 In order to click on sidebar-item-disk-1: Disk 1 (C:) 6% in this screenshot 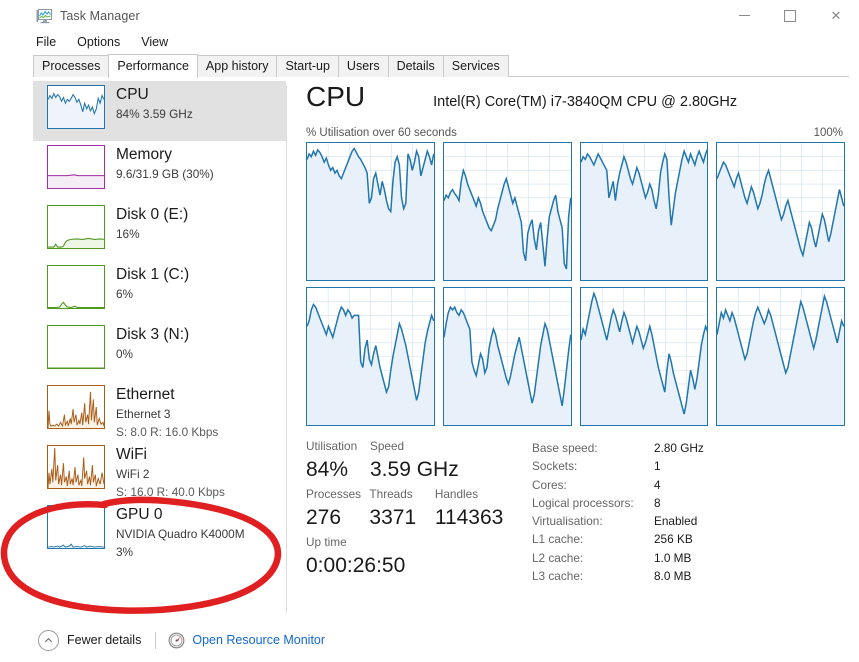, I will do `click(159, 291)`.